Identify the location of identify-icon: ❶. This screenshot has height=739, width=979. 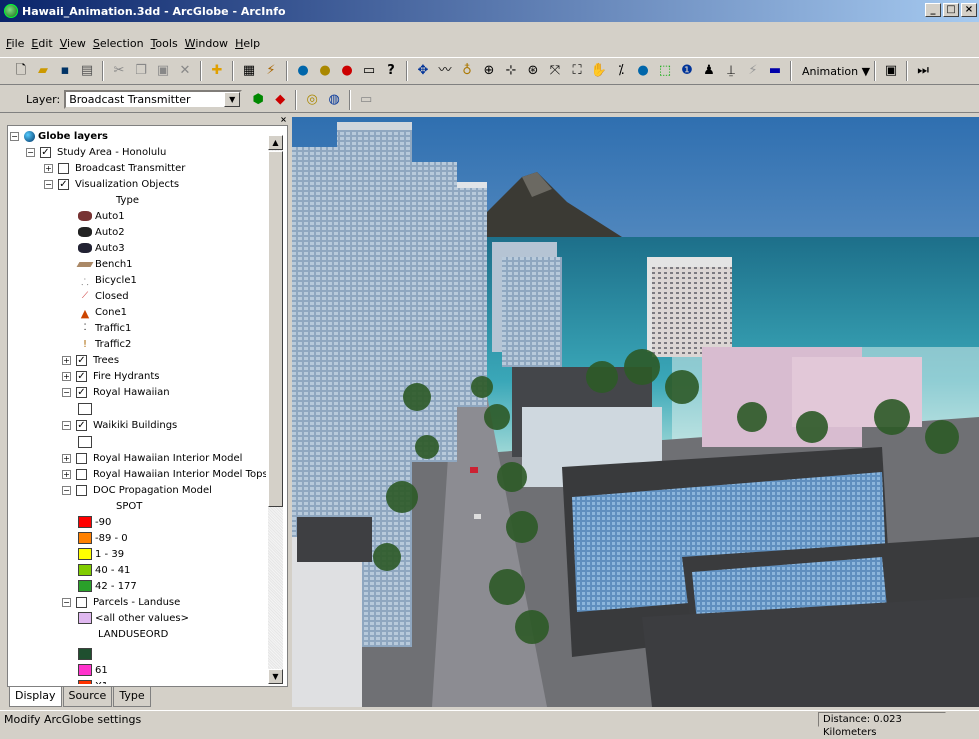
(687, 71).